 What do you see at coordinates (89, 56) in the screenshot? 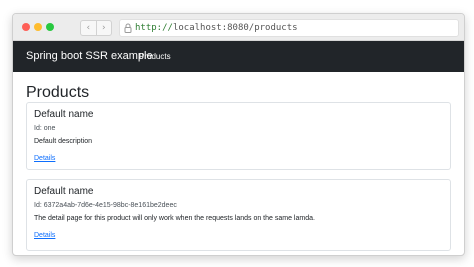
I see `navbar-brand: Spring boot SSR example` at bounding box center [89, 56].